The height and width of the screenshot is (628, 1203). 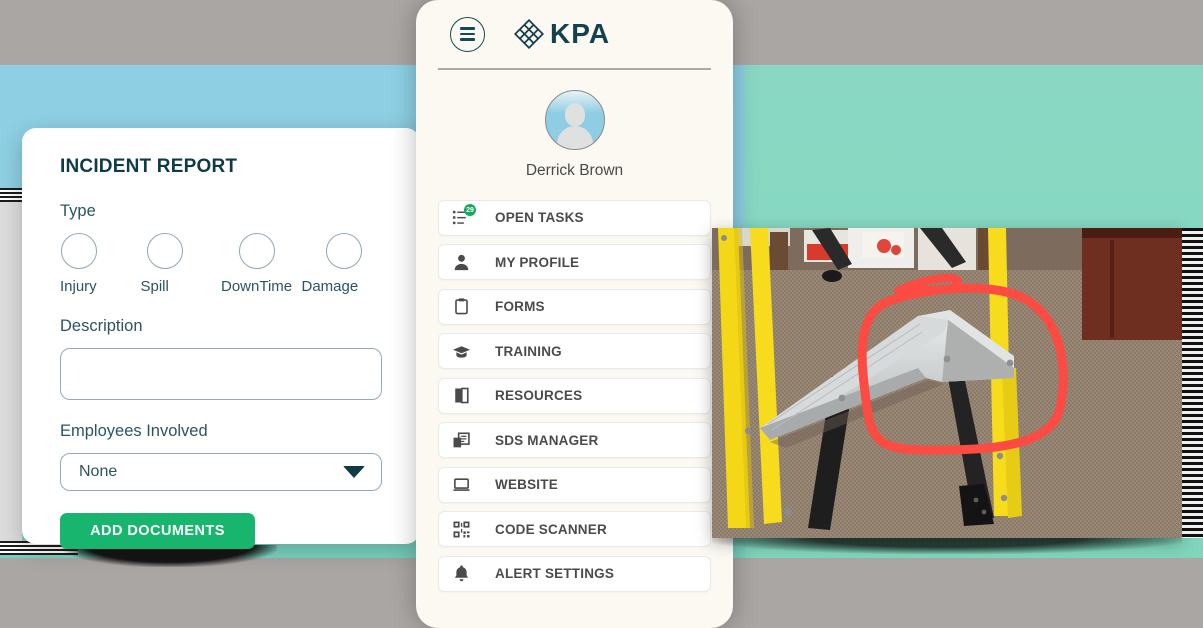 I want to click on radio-injury, so click(x=79, y=251).